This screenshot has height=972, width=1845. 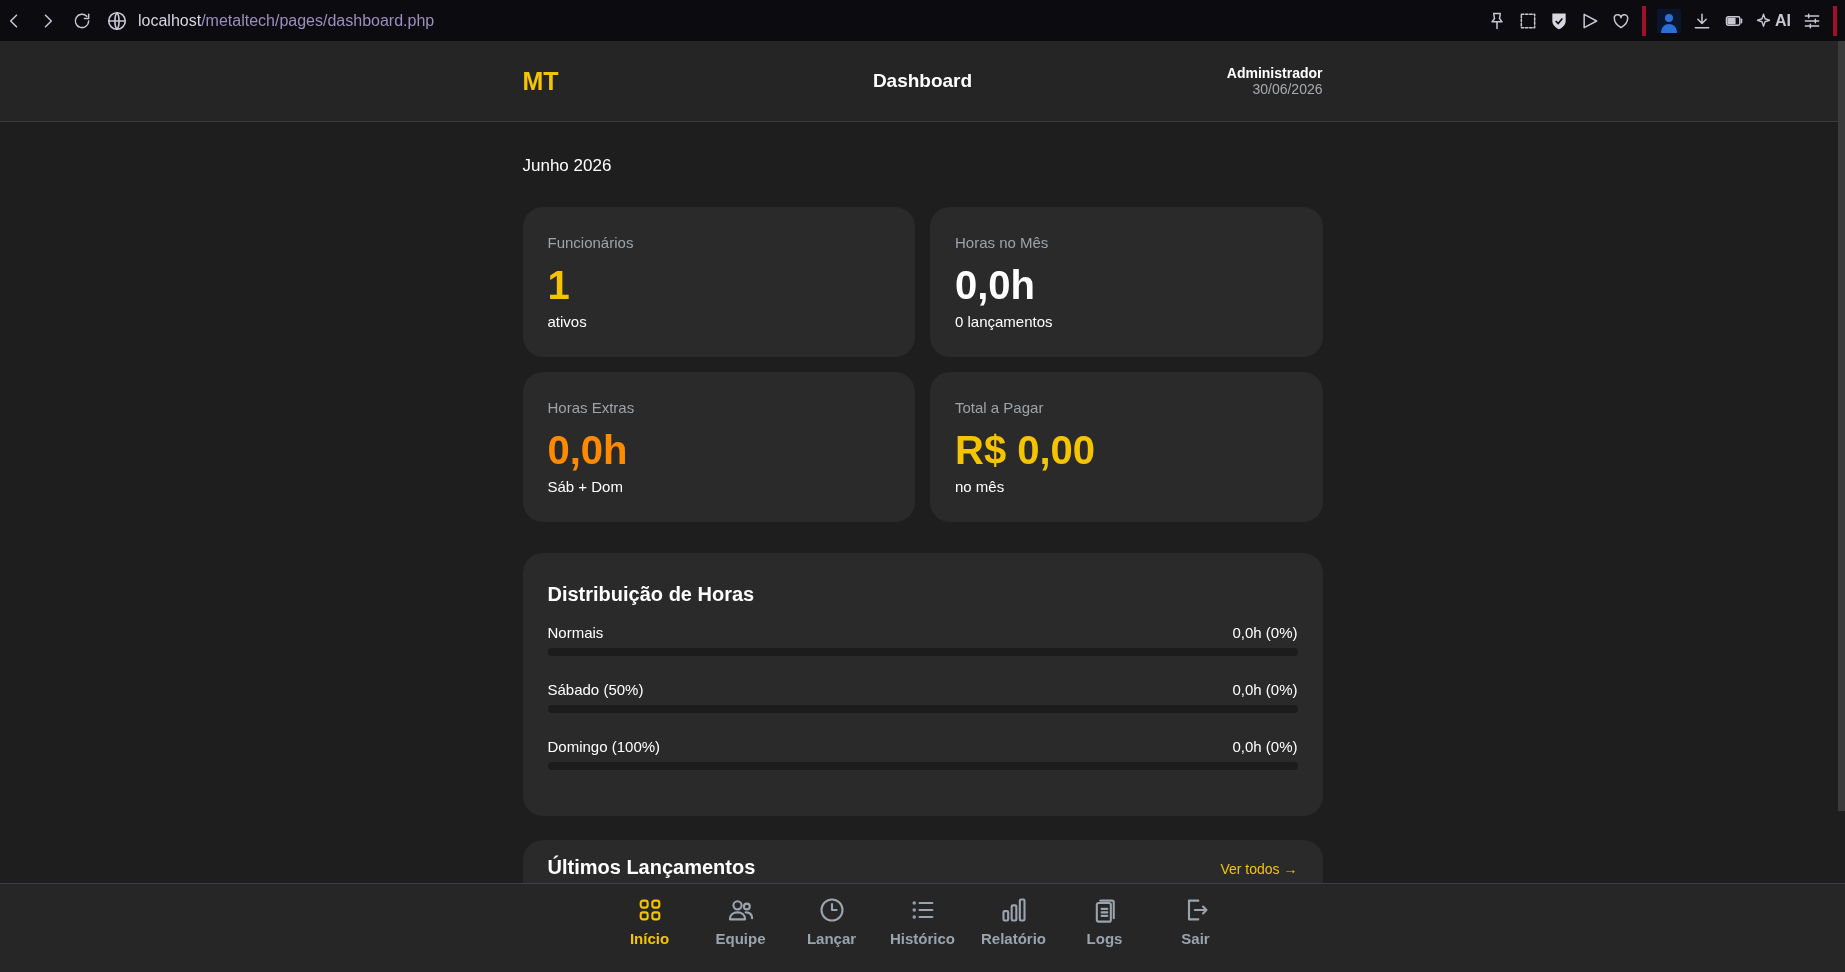 I want to click on scrollbar, so click(x=1841, y=426).